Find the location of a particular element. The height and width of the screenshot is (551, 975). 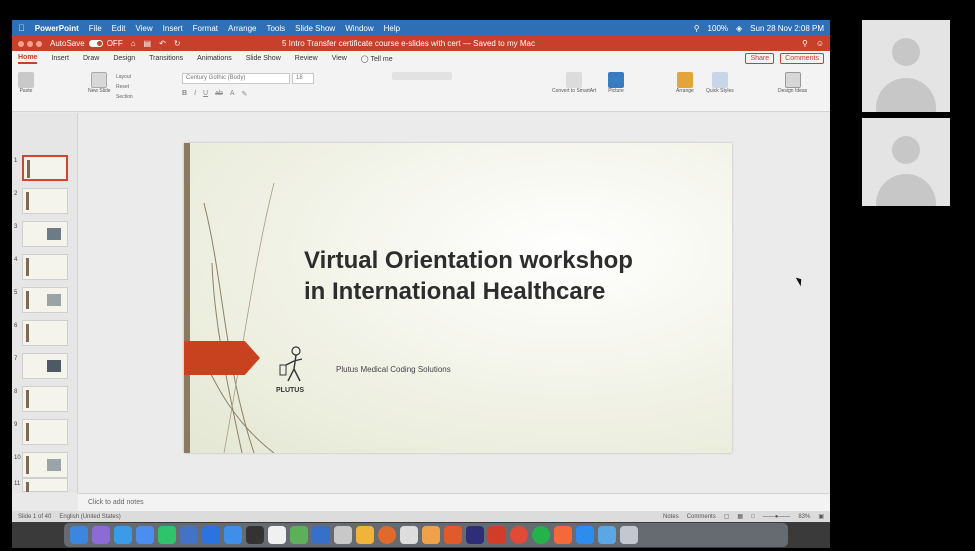

menu-arrange: Arrange is located at coordinates (242, 28).